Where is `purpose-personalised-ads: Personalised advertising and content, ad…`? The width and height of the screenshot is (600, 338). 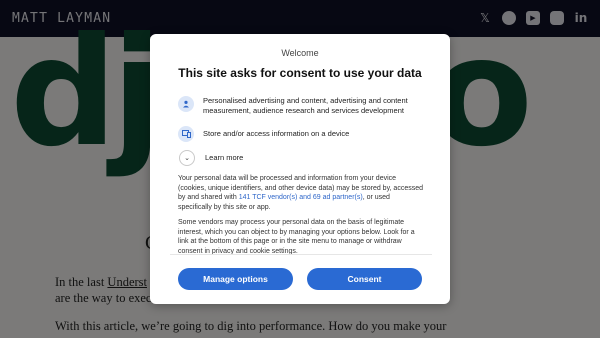
purpose-personalised-ads: Personalised advertising and content, ad… is located at coordinates (303, 106).